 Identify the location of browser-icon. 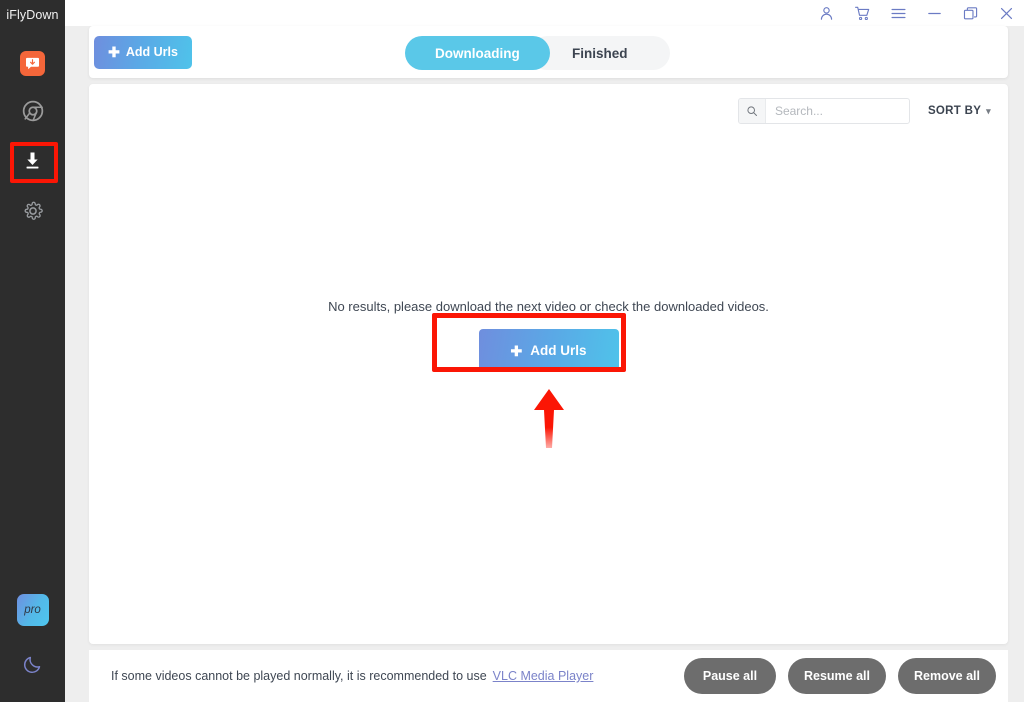
(33, 113).